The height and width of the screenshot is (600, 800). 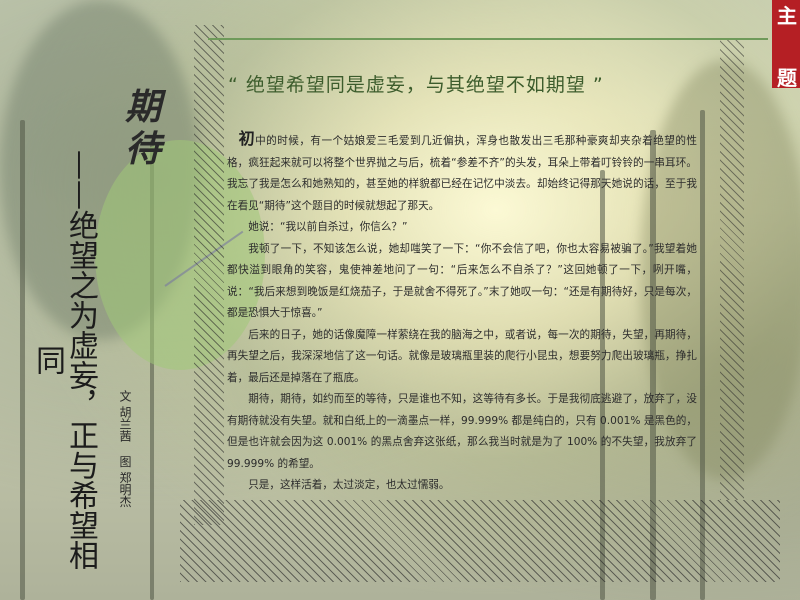 What do you see at coordinates (732, 270) in the screenshot?
I see `hatch-pattern-right` at bounding box center [732, 270].